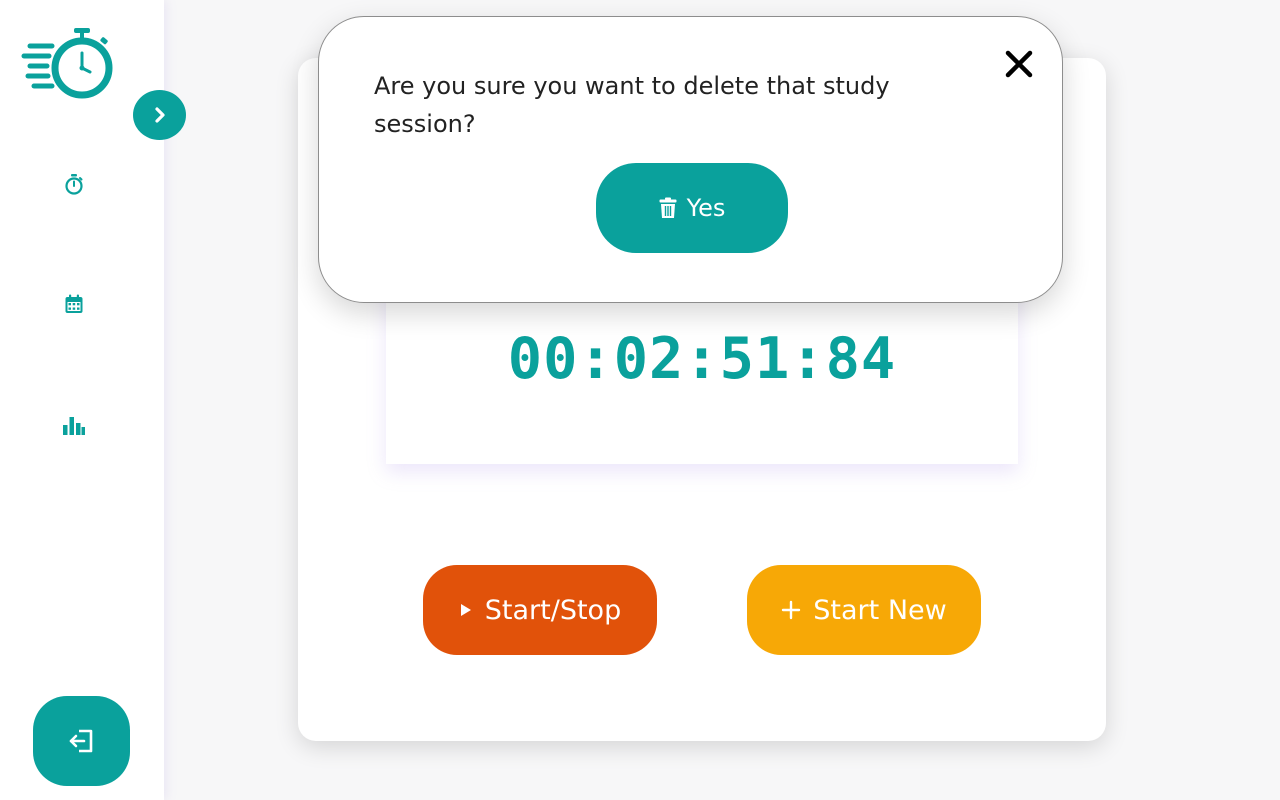  What do you see at coordinates (553, 610) in the screenshot?
I see `start-stop-label: Start/Stop` at bounding box center [553, 610].